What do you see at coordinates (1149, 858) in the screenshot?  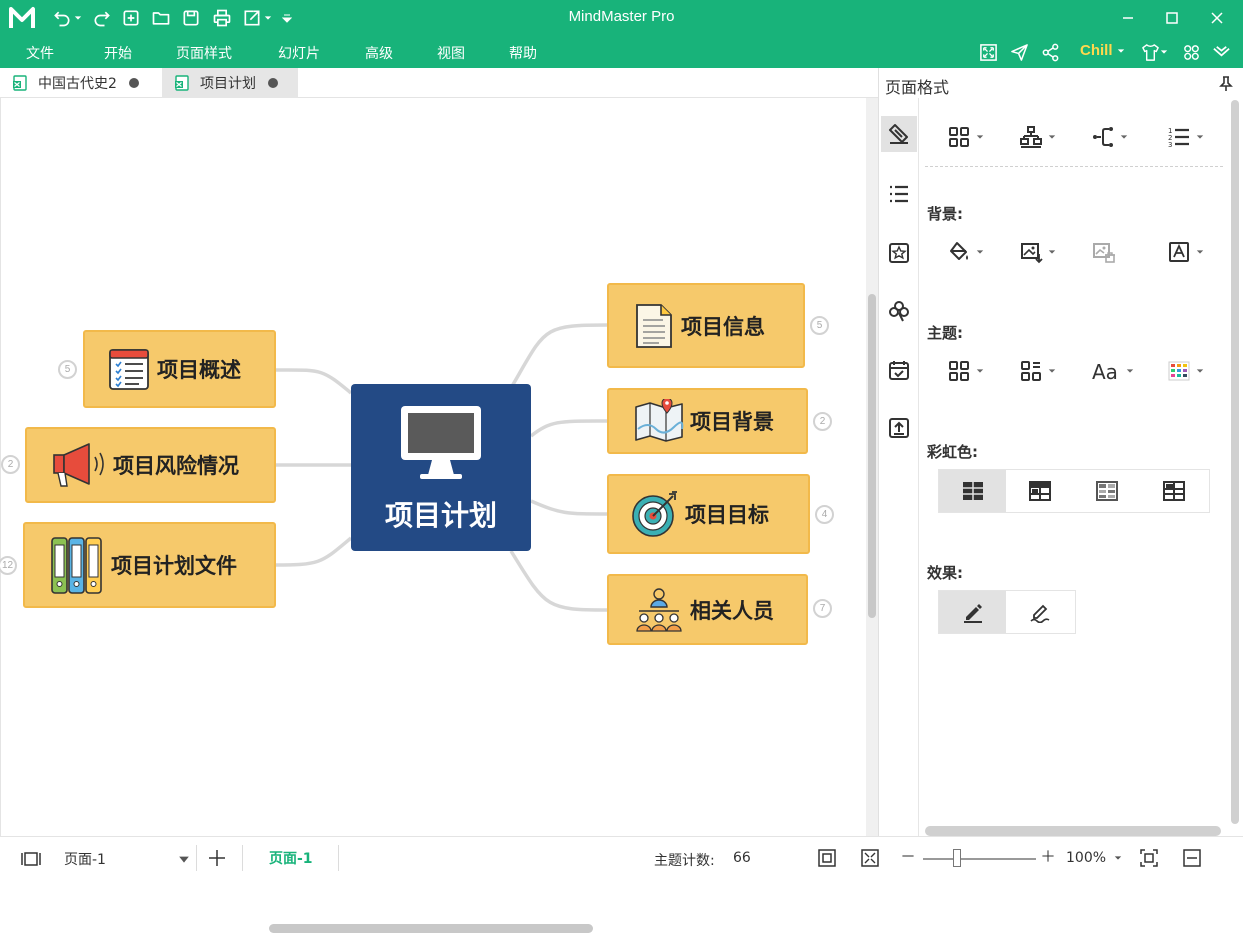 I see `fit-width-button` at bounding box center [1149, 858].